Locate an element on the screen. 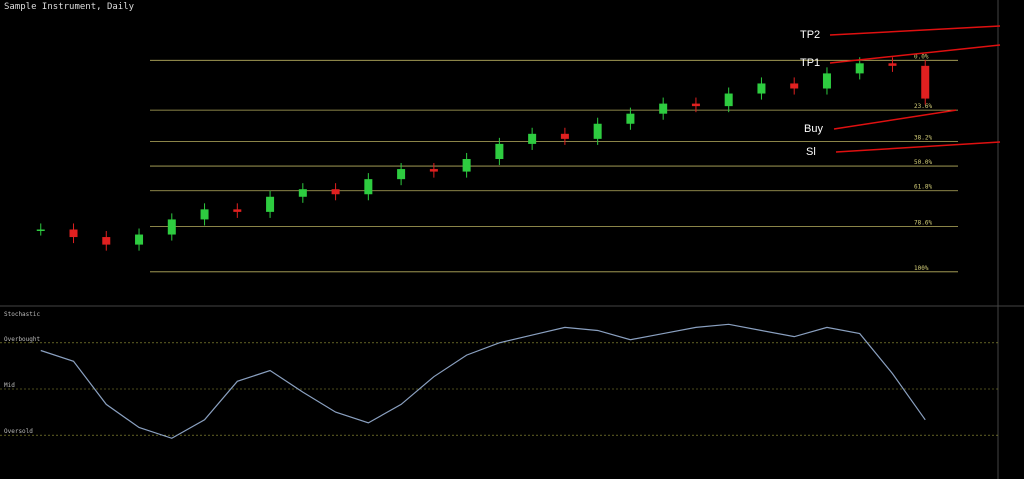 The width and height of the screenshot is (1024, 479). oscillator-title: Stochastic is located at coordinates (22, 314).